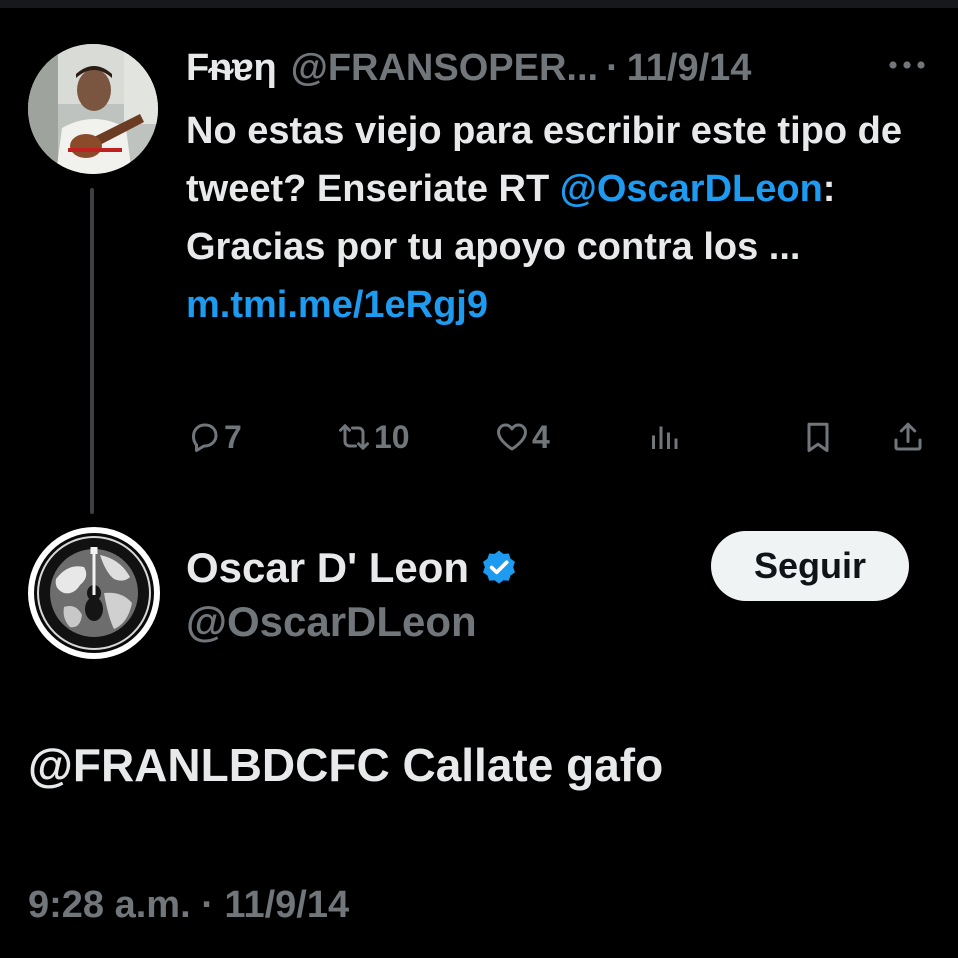  I want to click on like-count: 4, so click(541, 436).